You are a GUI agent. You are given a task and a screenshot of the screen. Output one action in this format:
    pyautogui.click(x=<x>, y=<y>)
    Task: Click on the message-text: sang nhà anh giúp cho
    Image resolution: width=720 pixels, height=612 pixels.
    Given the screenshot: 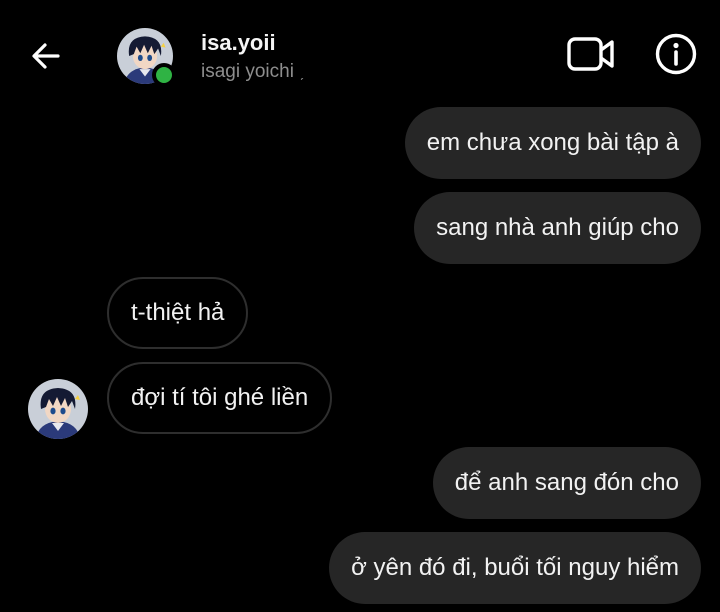 What is the action you would take?
    pyautogui.click(x=557, y=227)
    